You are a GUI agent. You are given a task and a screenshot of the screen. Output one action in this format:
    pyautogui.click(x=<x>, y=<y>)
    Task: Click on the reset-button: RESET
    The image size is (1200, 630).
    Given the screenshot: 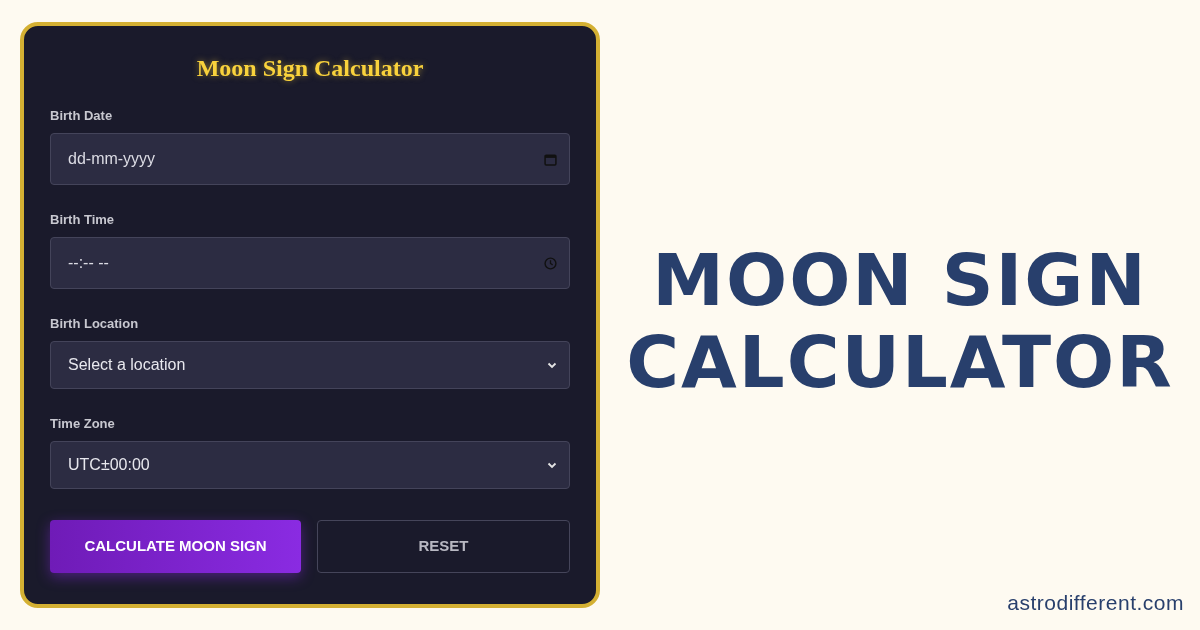 What is the action you would take?
    pyautogui.click(x=443, y=546)
    